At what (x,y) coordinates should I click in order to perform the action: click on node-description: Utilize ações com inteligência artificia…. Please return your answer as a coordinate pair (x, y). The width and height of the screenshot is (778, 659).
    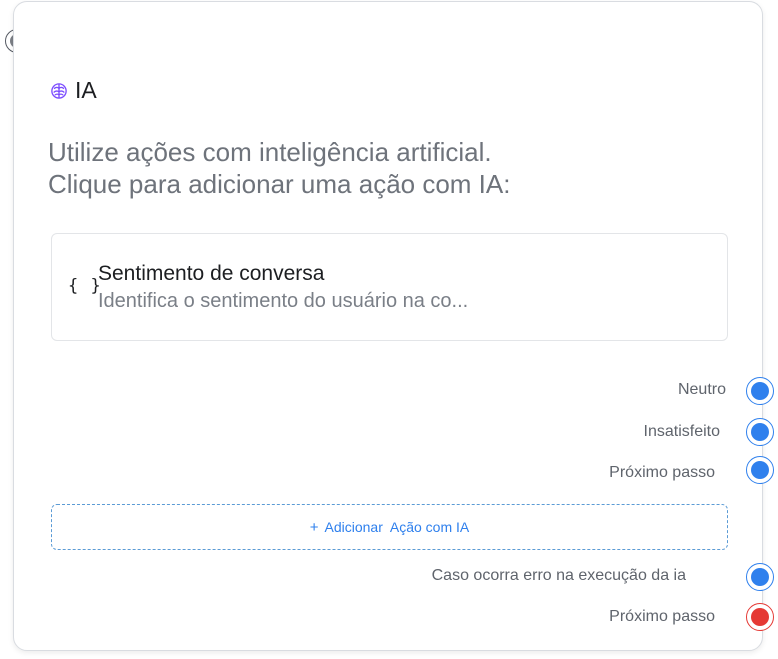
    Looking at the image, I should click on (378, 168).